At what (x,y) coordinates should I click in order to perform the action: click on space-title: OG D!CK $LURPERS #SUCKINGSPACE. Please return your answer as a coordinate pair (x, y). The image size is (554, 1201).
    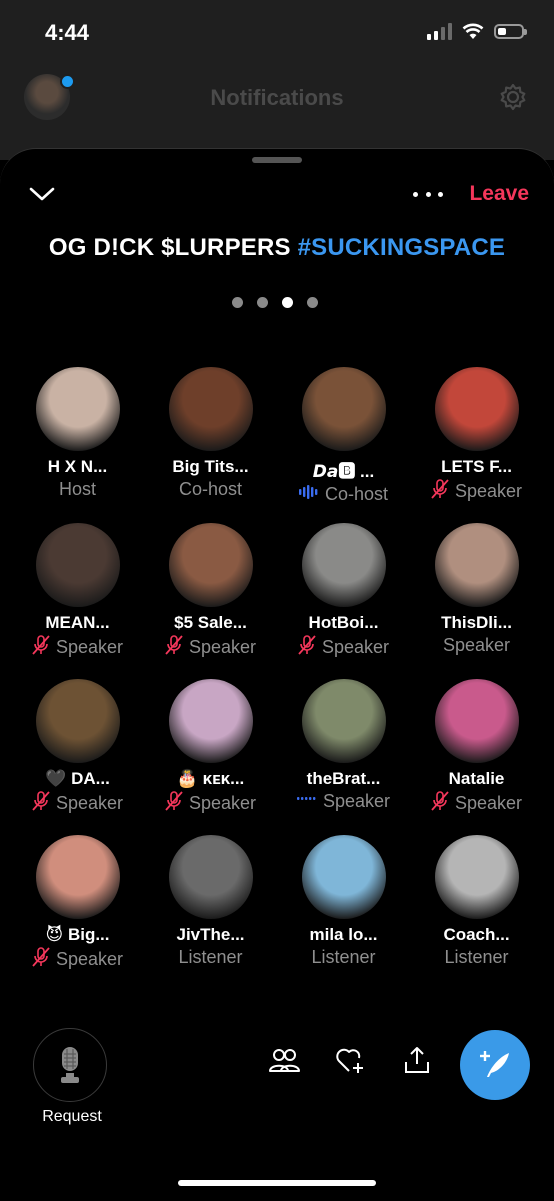
    Looking at the image, I should click on (277, 248).